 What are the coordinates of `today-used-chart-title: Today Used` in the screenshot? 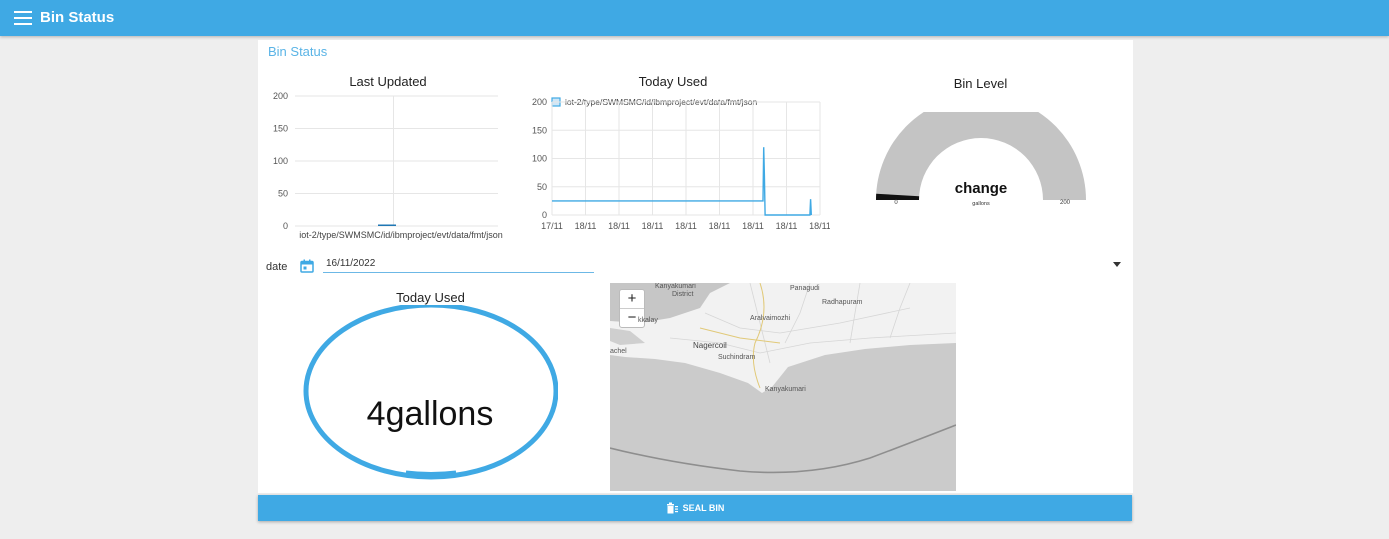 It's located at (673, 81).